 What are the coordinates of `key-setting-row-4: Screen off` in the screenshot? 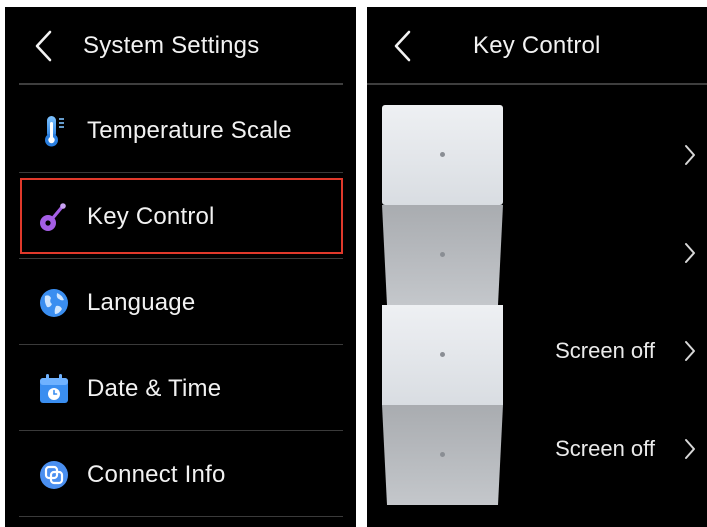 It's located at (612, 450).